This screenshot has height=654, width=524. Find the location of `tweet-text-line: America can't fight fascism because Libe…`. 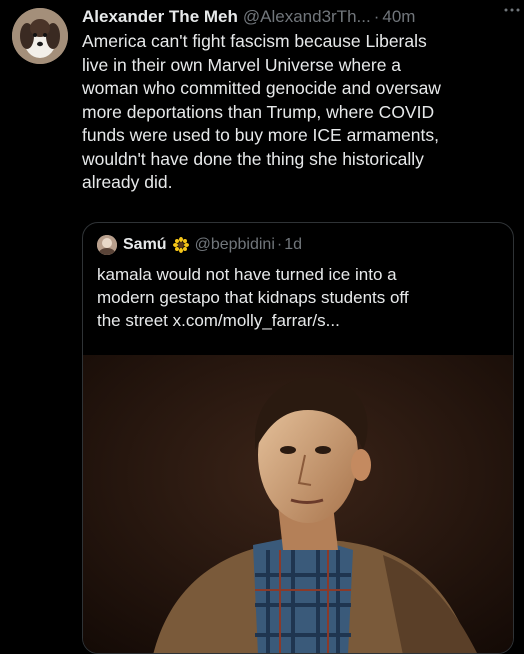

tweet-text-line: America can't fight fascism because Libe… is located at coordinates (254, 41).